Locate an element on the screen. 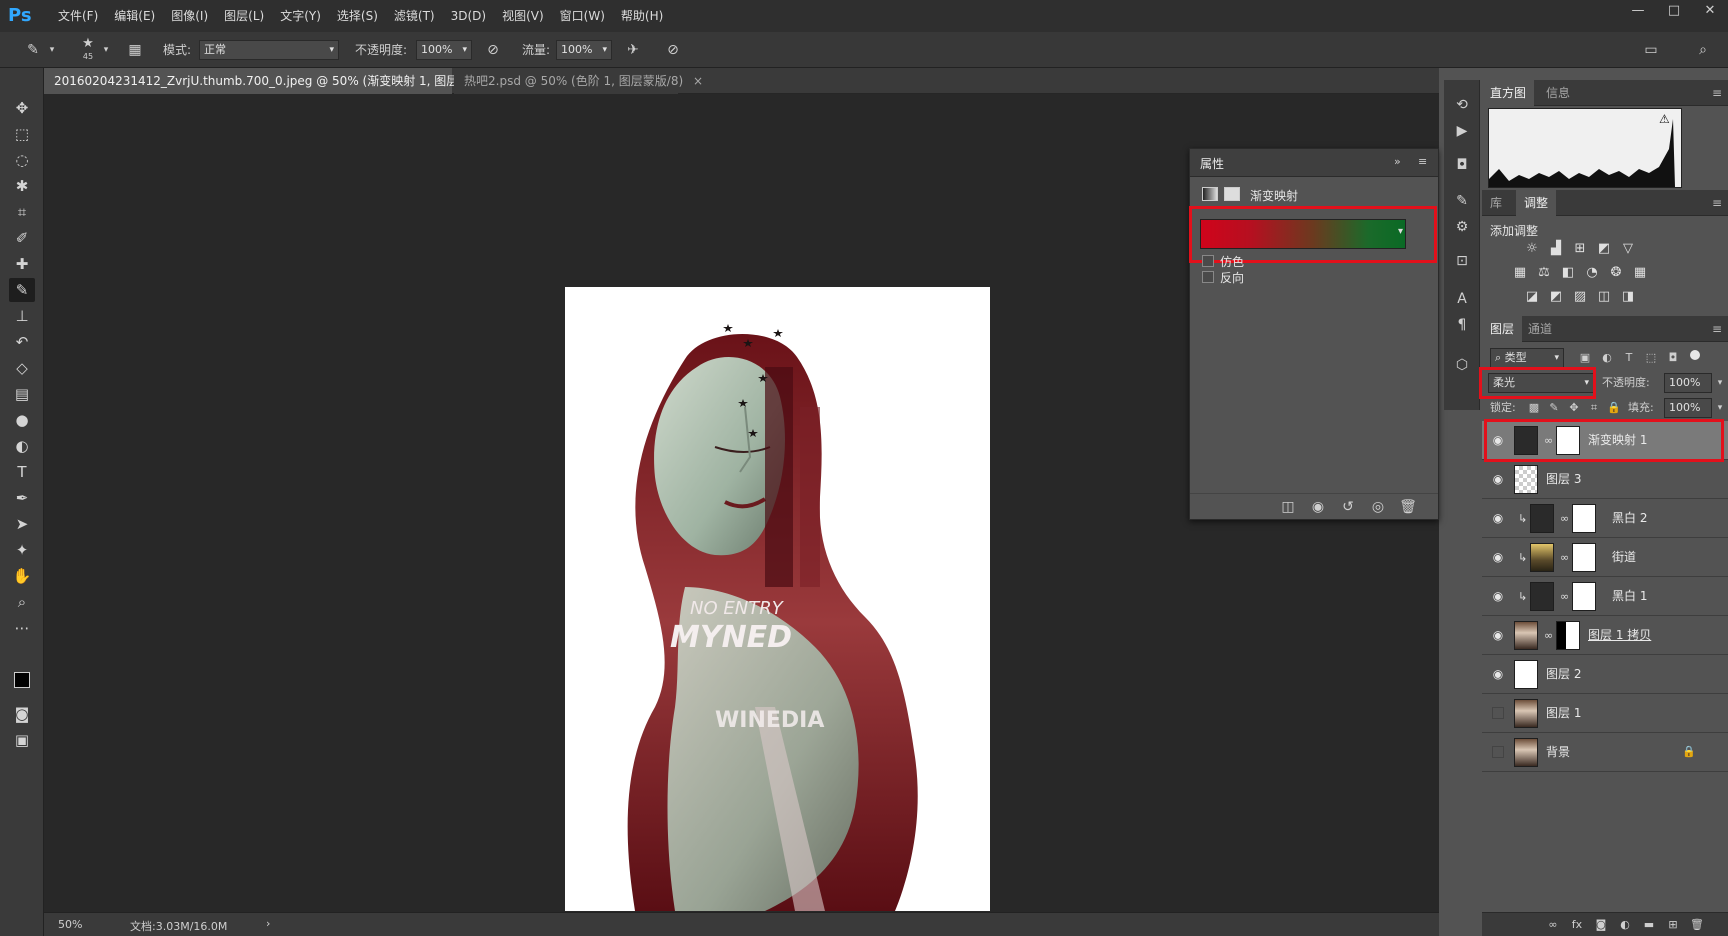 The image size is (1728, 936). clone-source-icon: ⊡ is located at coordinates (1462, 261).